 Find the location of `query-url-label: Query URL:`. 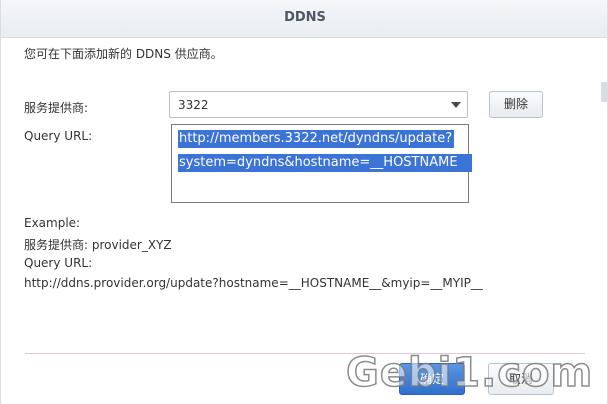

query-url-label: Query URL: is located at coordinates (58, 136).